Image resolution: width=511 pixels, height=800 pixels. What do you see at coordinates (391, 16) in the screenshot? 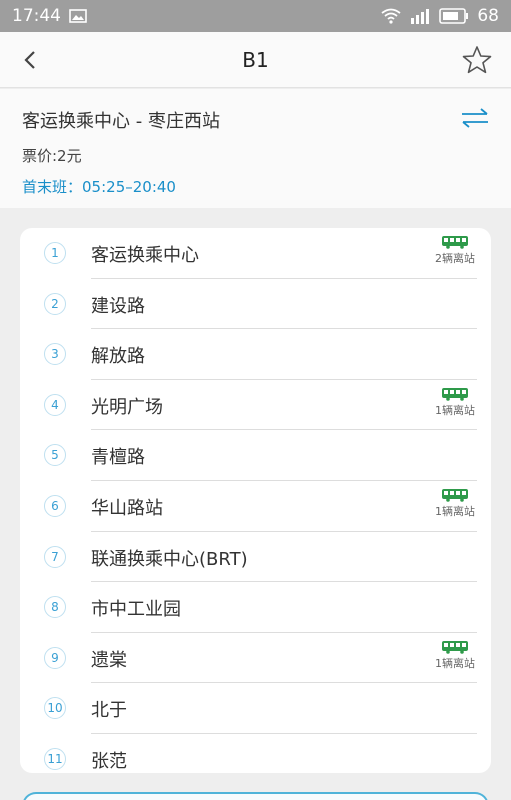
I see `wifi-icon` at bounding box center [391, 16].